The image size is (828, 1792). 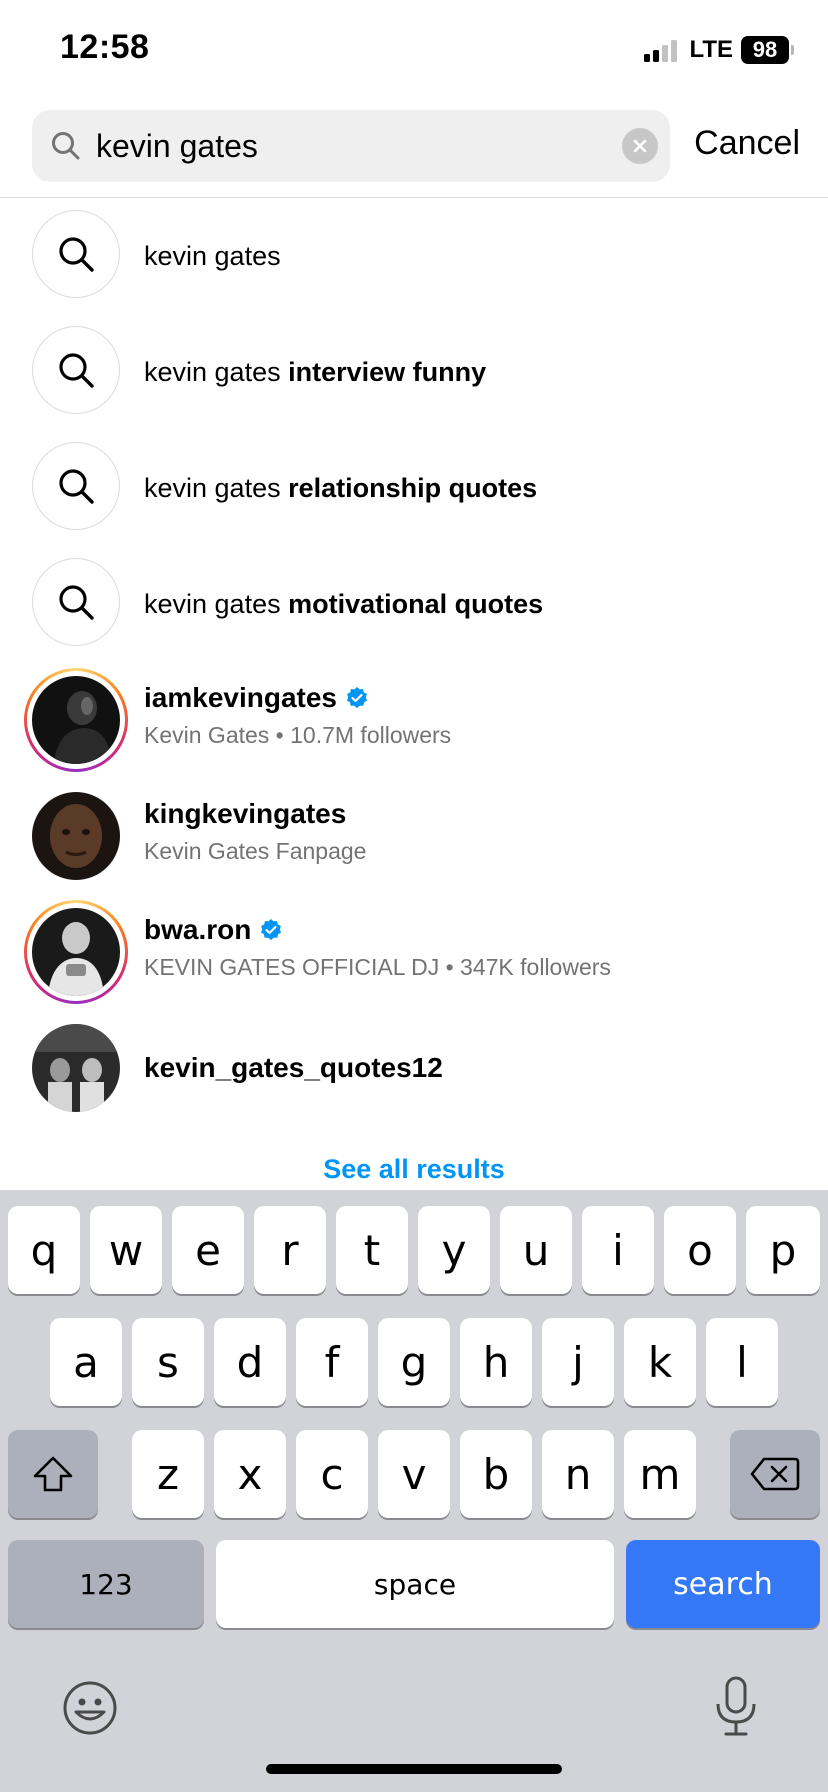 What do you see at coordinates (783, 1250) in the screenshot?
I see `key-p: p` at bounding box center [783, 1250].